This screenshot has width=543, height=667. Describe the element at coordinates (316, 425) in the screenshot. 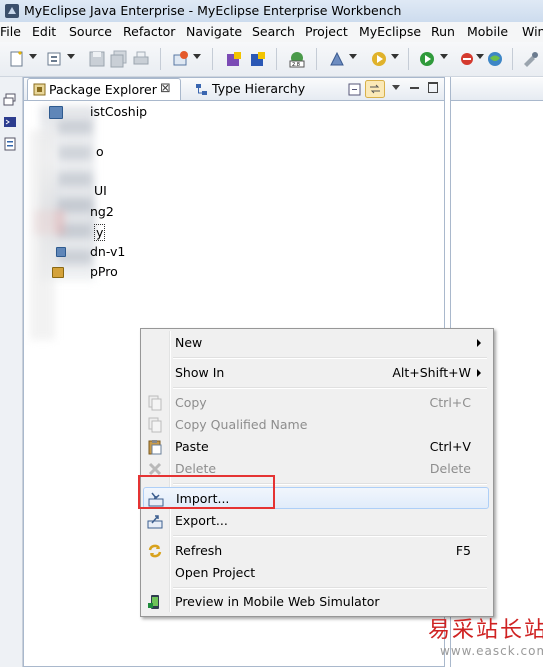

I see `menu-item-copy-qualified-name: Copy Qualified Name` at that location.